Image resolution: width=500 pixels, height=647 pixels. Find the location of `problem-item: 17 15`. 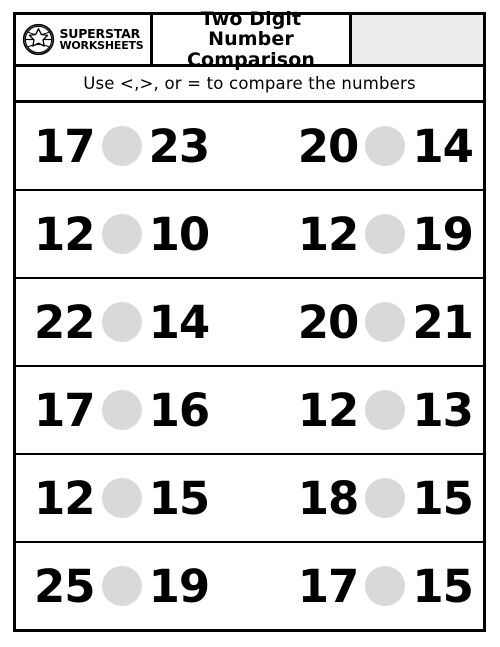

problem-item: 17 15 is located at coordinates (386, 586).